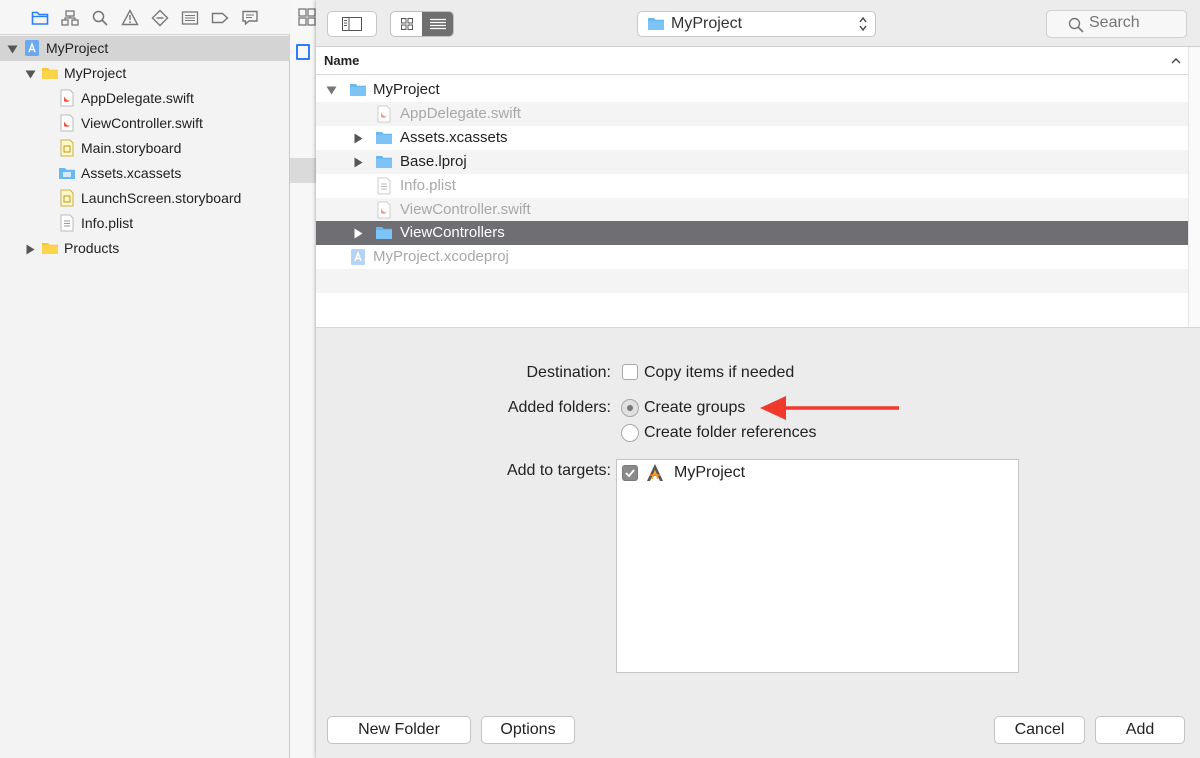  Describe the element at coordinates (433, 161) in the screenshot. I see `file-row-label: Base.lproj` at that location.